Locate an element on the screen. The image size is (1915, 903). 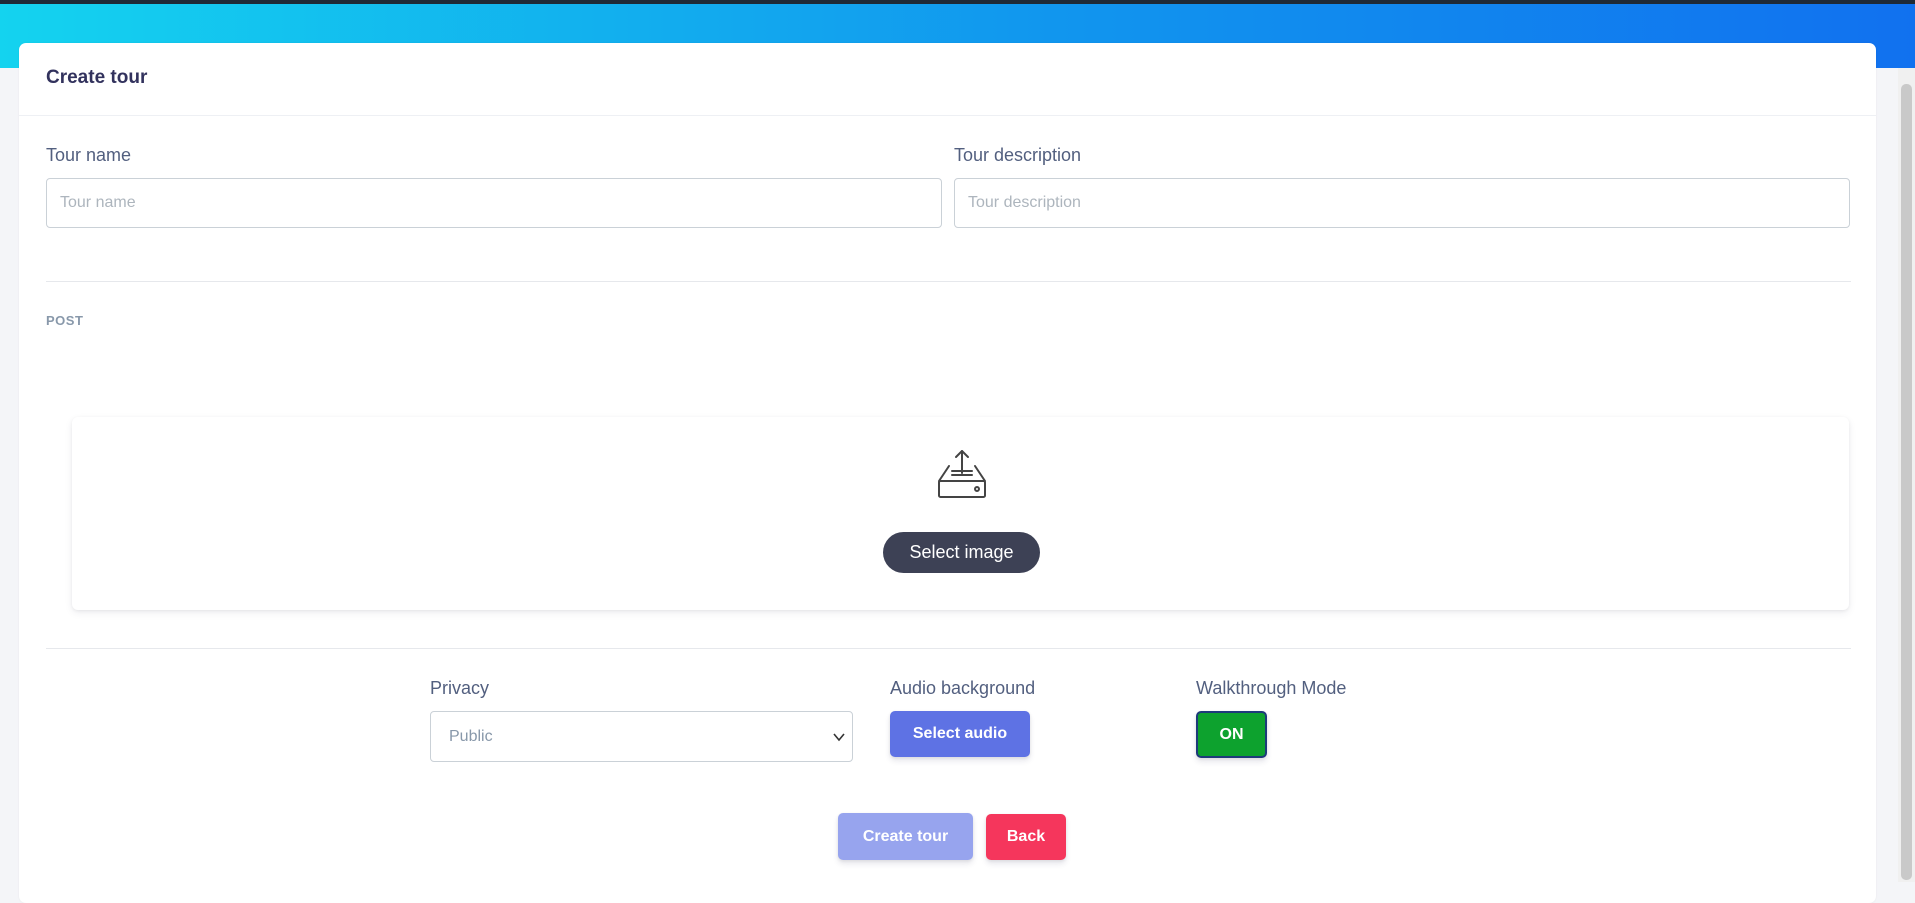
page-scrollbar is located at coordinates (1906, 475).